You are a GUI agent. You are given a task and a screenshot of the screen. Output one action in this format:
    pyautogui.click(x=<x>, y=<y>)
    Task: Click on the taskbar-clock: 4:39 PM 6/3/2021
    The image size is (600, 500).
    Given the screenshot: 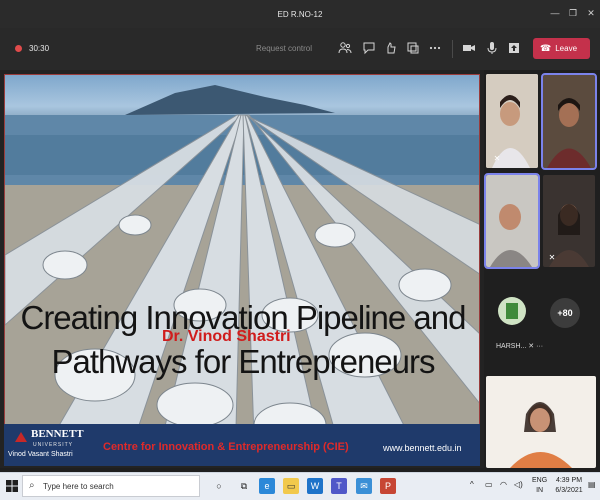 What is the action you would take?
    pyautogui.click(x=569, y=486)
    